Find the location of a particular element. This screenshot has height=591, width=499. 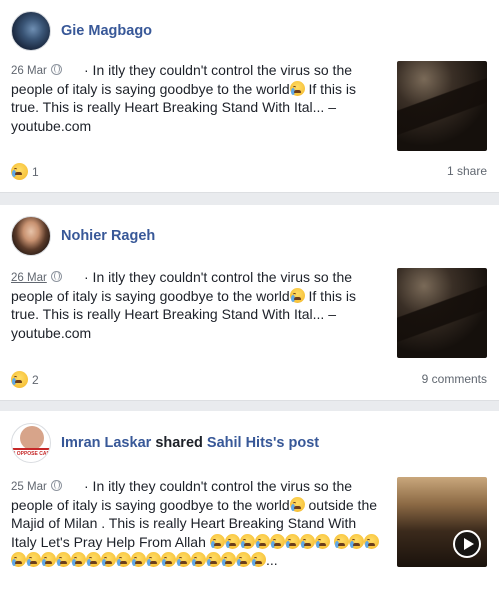

author-name: Imran Laskar is located at coordinates (106, 443).